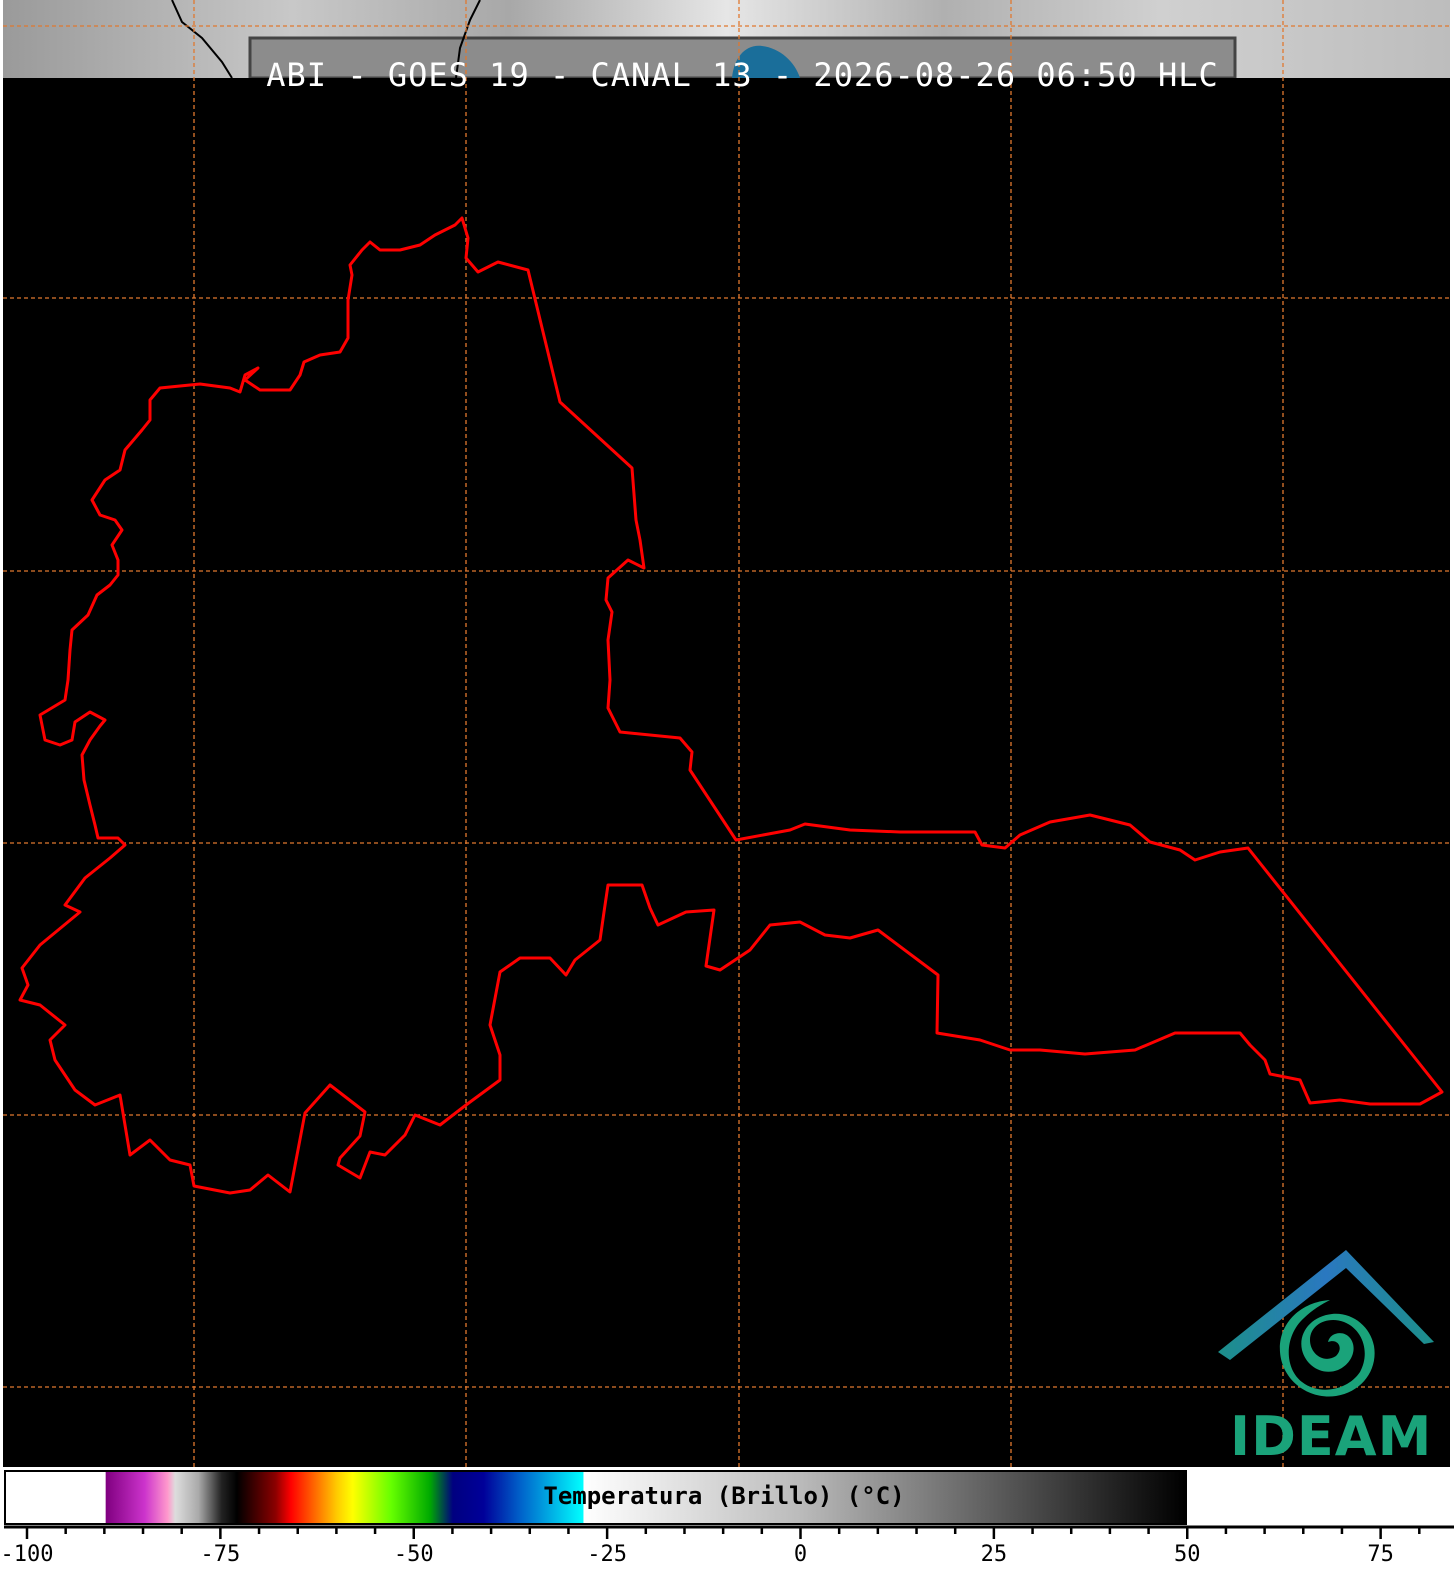 Image resolution: width=1454 pixels, height=1577 pixels. What do you see at coordinates (800, 1554) in the screenshot?
I see `colorbar-tick-label: 0` at bounding box center [800, 1554].